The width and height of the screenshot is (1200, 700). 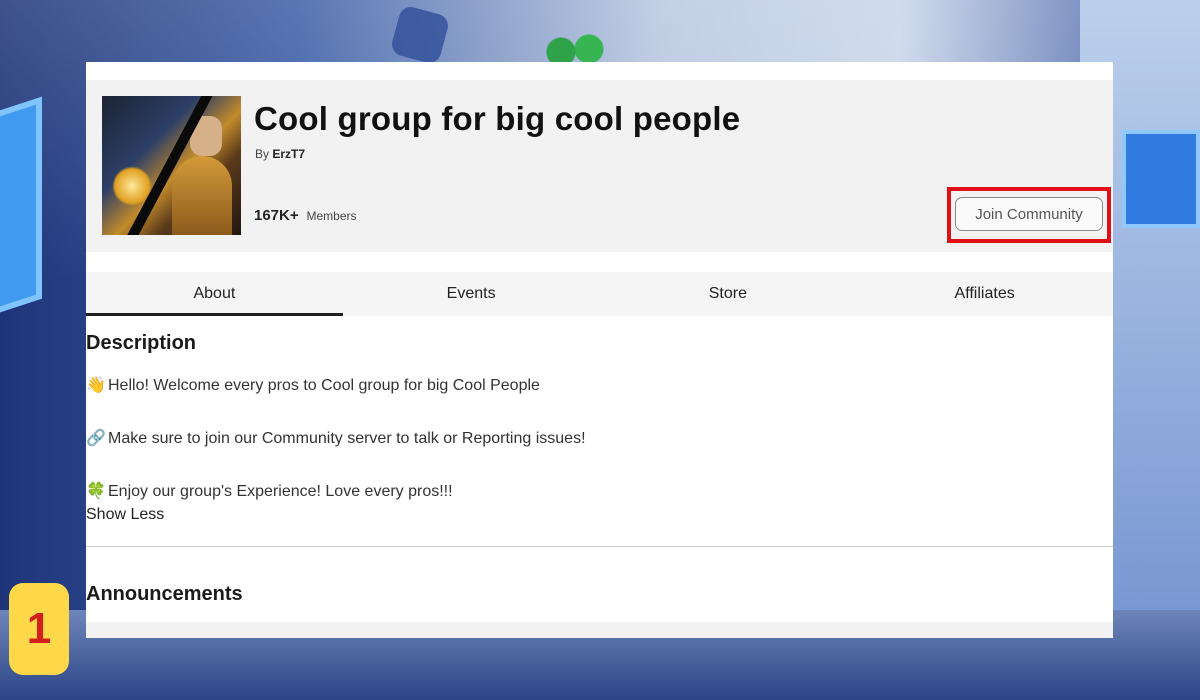 I want to click on tab-about: About, so click(x=214, y=294).